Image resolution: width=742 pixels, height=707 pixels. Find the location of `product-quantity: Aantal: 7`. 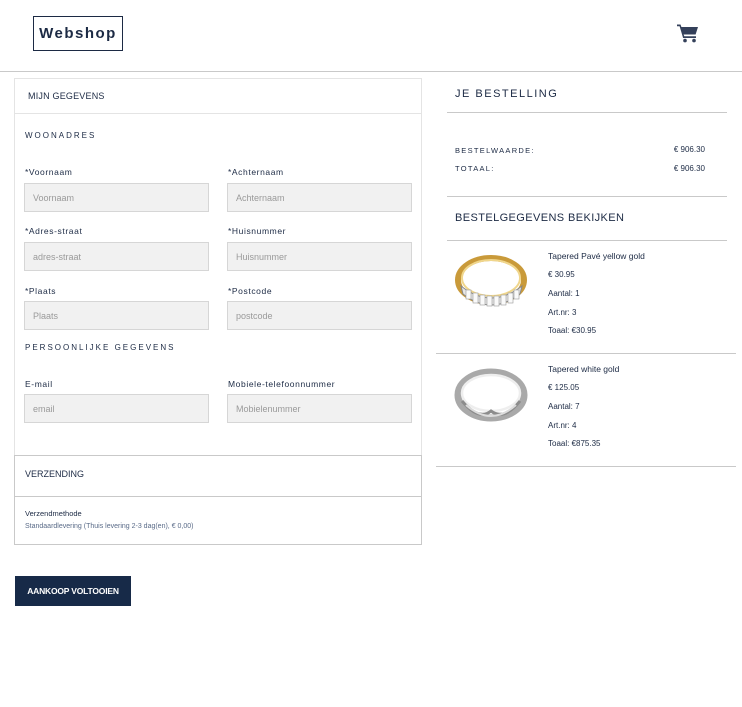

product-quantity: Aantal: 7 is located at coordinates (564, 406).